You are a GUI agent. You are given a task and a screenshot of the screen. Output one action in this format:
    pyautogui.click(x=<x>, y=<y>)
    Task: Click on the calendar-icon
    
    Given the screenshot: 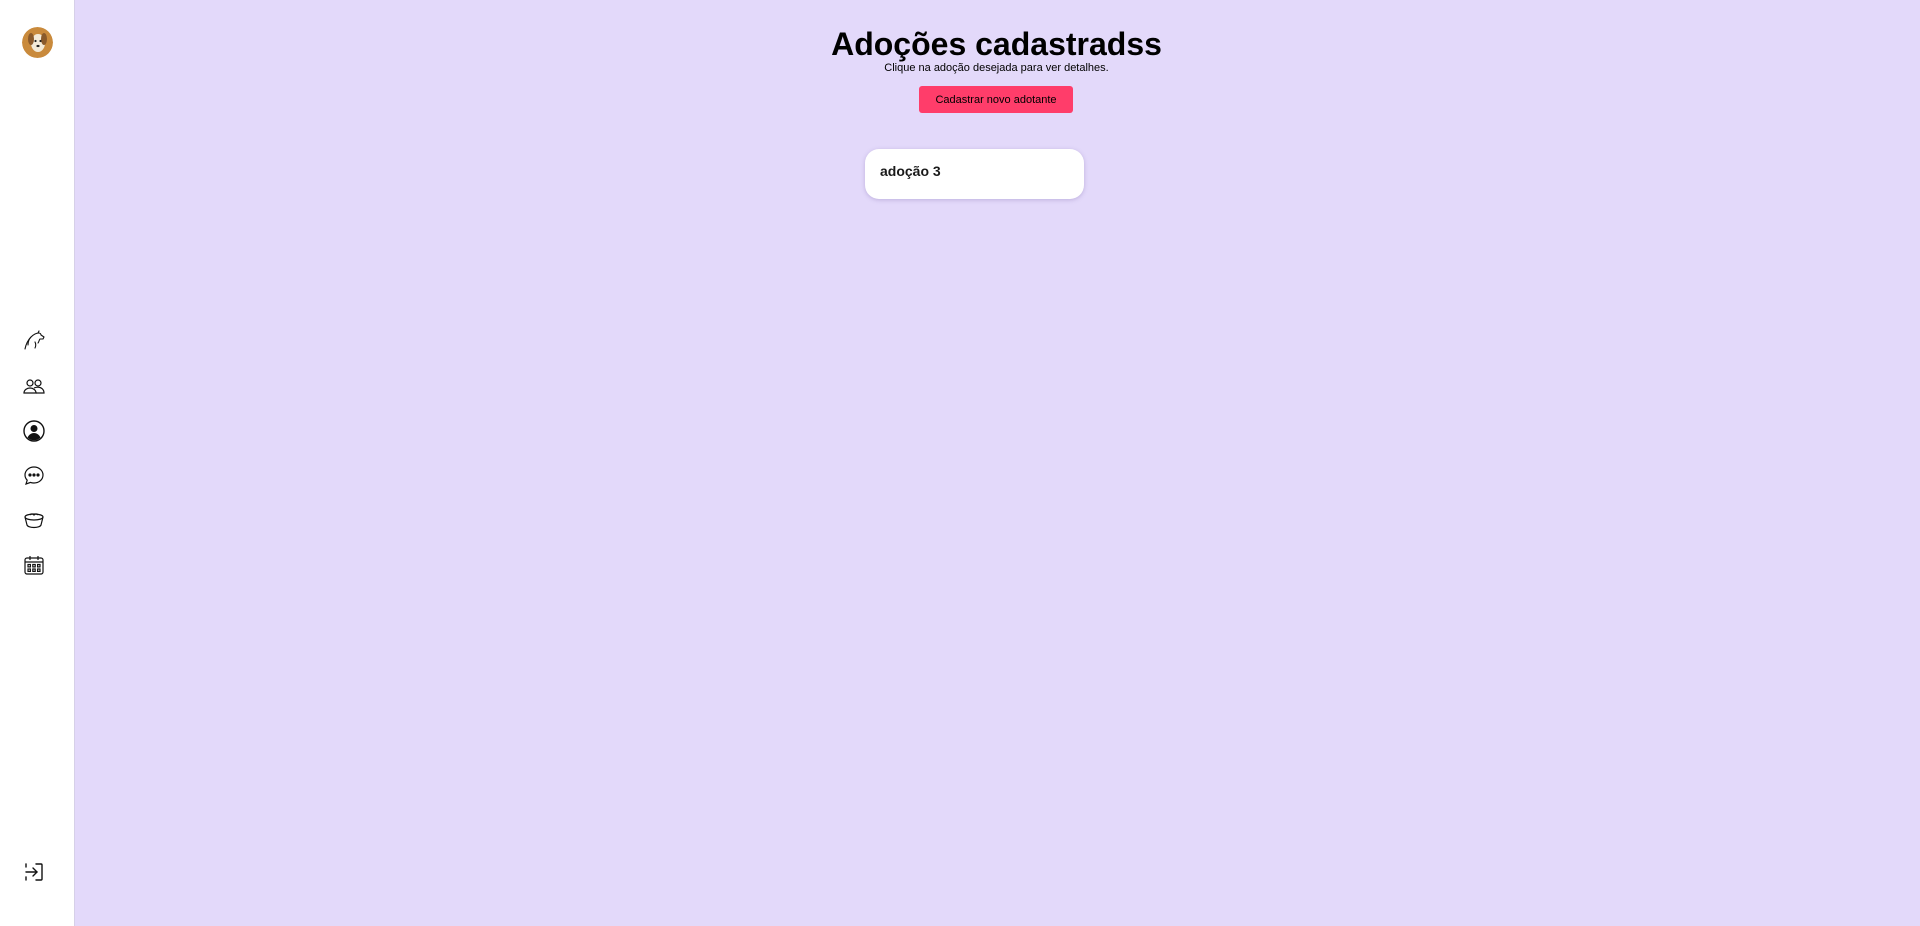 What is the action you would take?
    pyautogui.click(x=34, y=565)
    